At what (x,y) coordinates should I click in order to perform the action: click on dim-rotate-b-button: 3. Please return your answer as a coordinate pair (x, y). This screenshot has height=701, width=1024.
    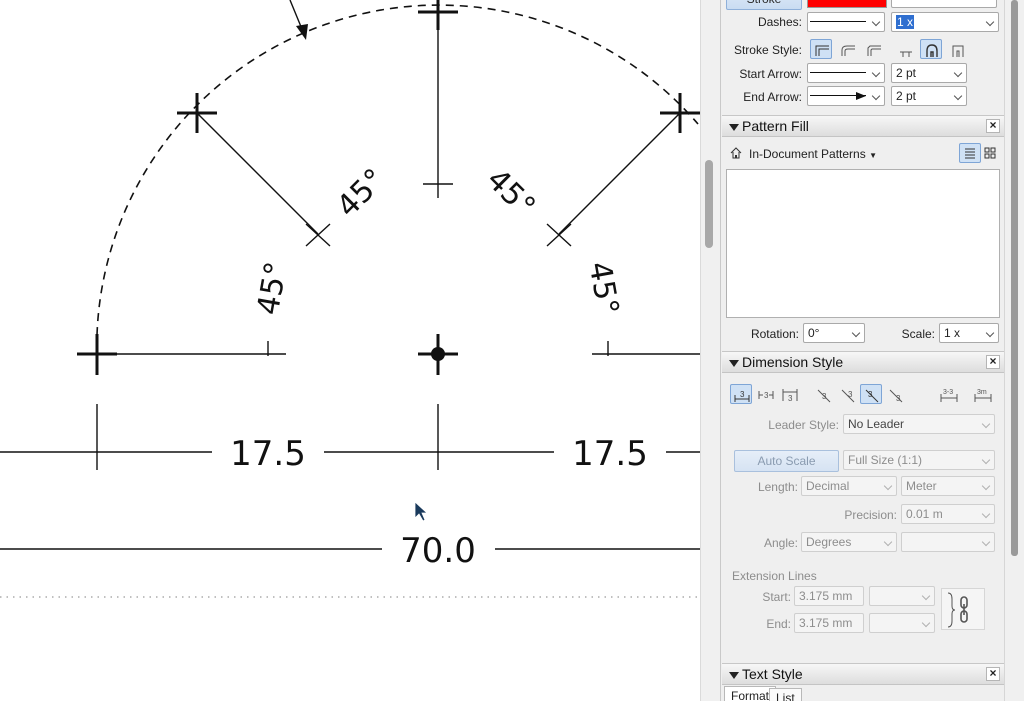
    Looking at the image, I should click on (847, 394).